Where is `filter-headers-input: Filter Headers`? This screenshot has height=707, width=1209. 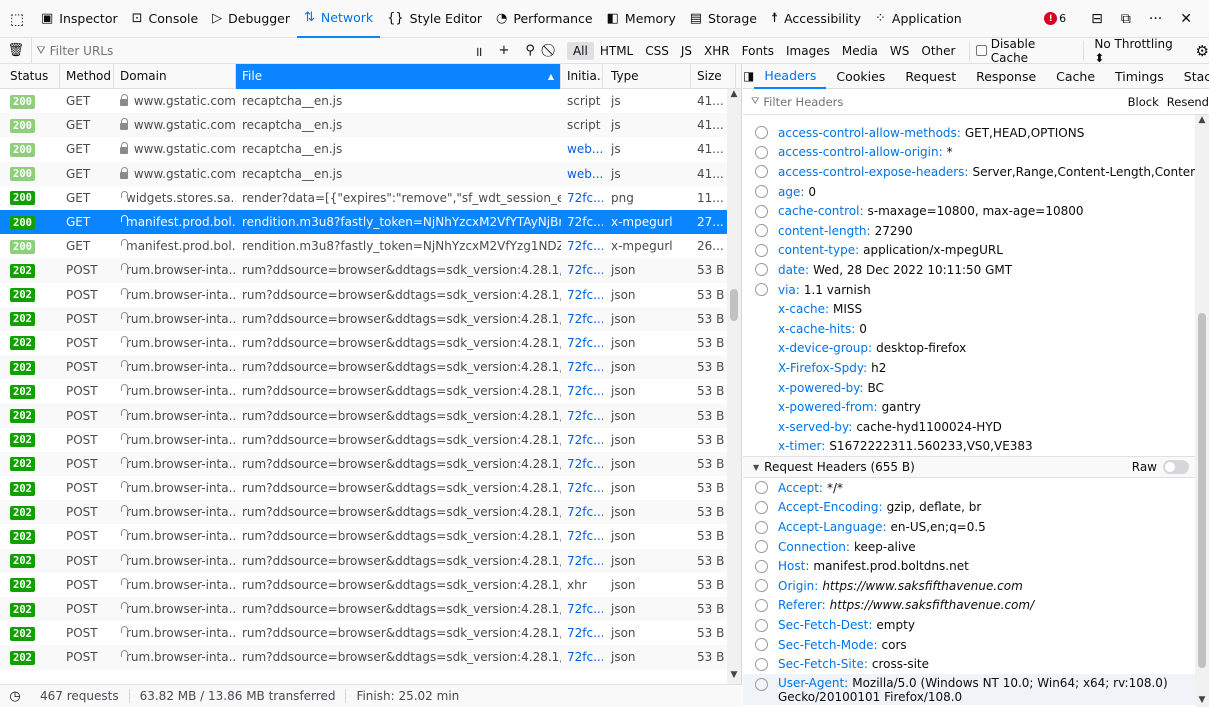 filter-headers-input: Filter Headers is located at coordinates (803, 102).